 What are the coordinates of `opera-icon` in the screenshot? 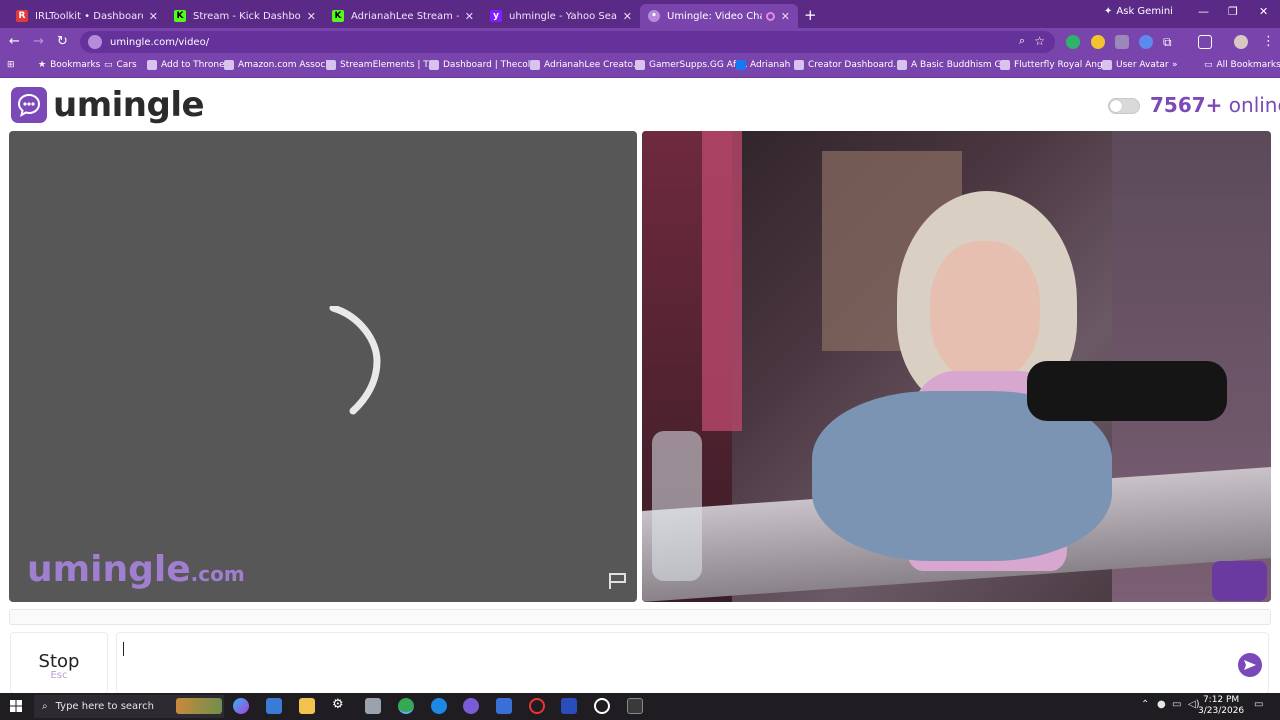 It's located at (537, 706).